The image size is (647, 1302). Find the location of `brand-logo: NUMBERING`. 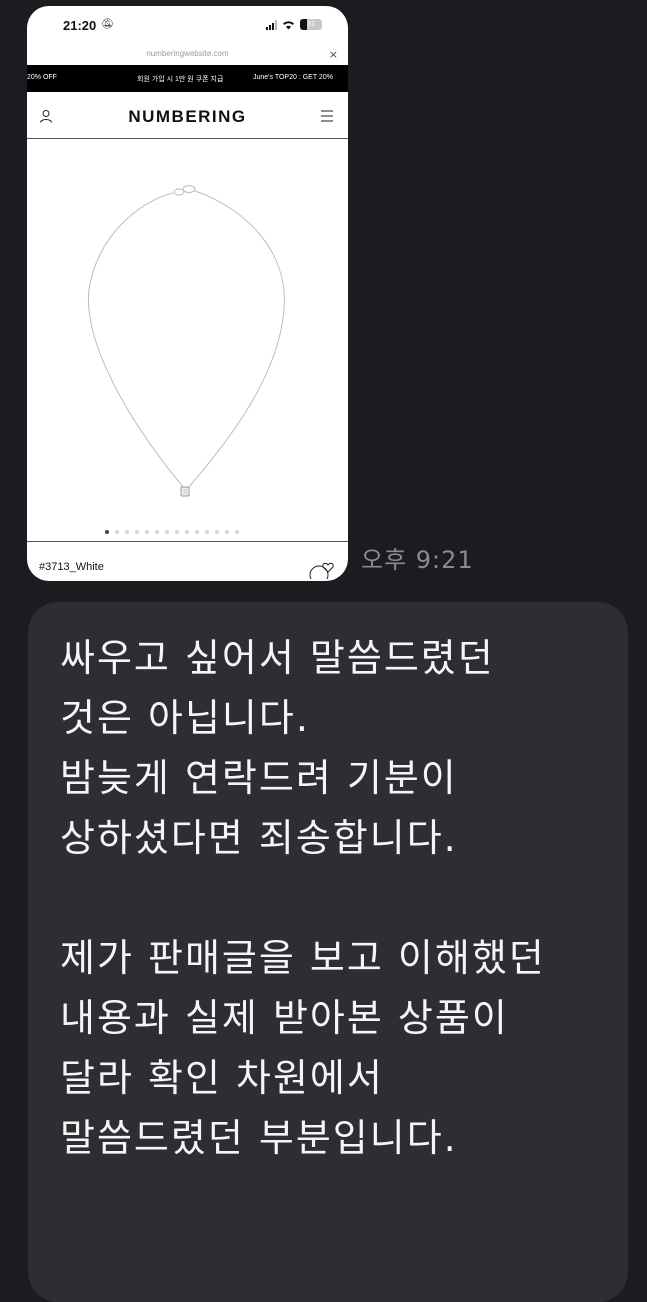

brand-logo: NUMBERING is located at coordinates (187, 117).